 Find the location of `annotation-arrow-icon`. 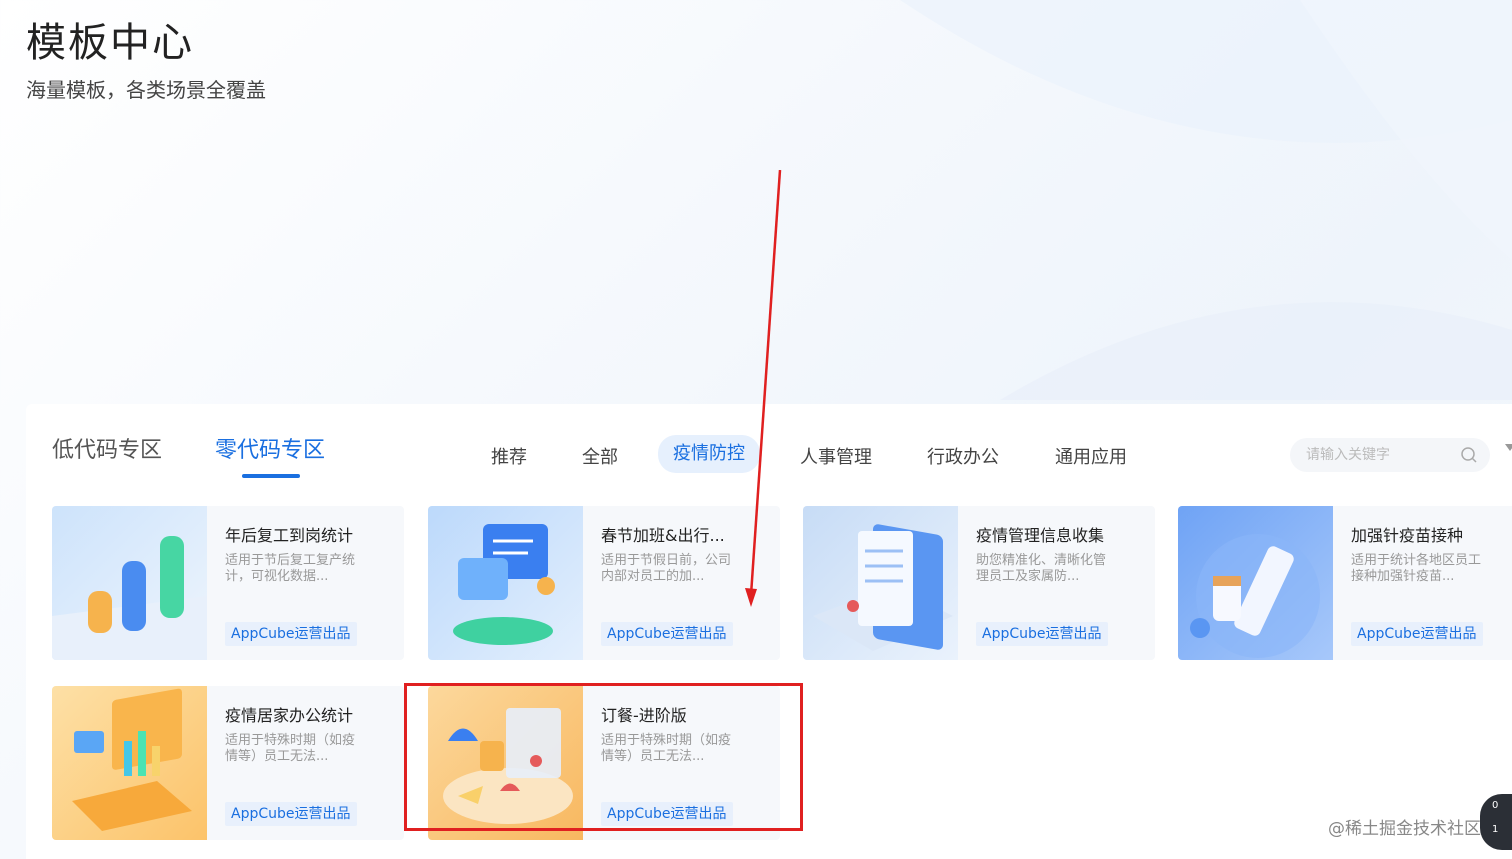

annotation-arrow-icon is located at coordinates (763, 388).